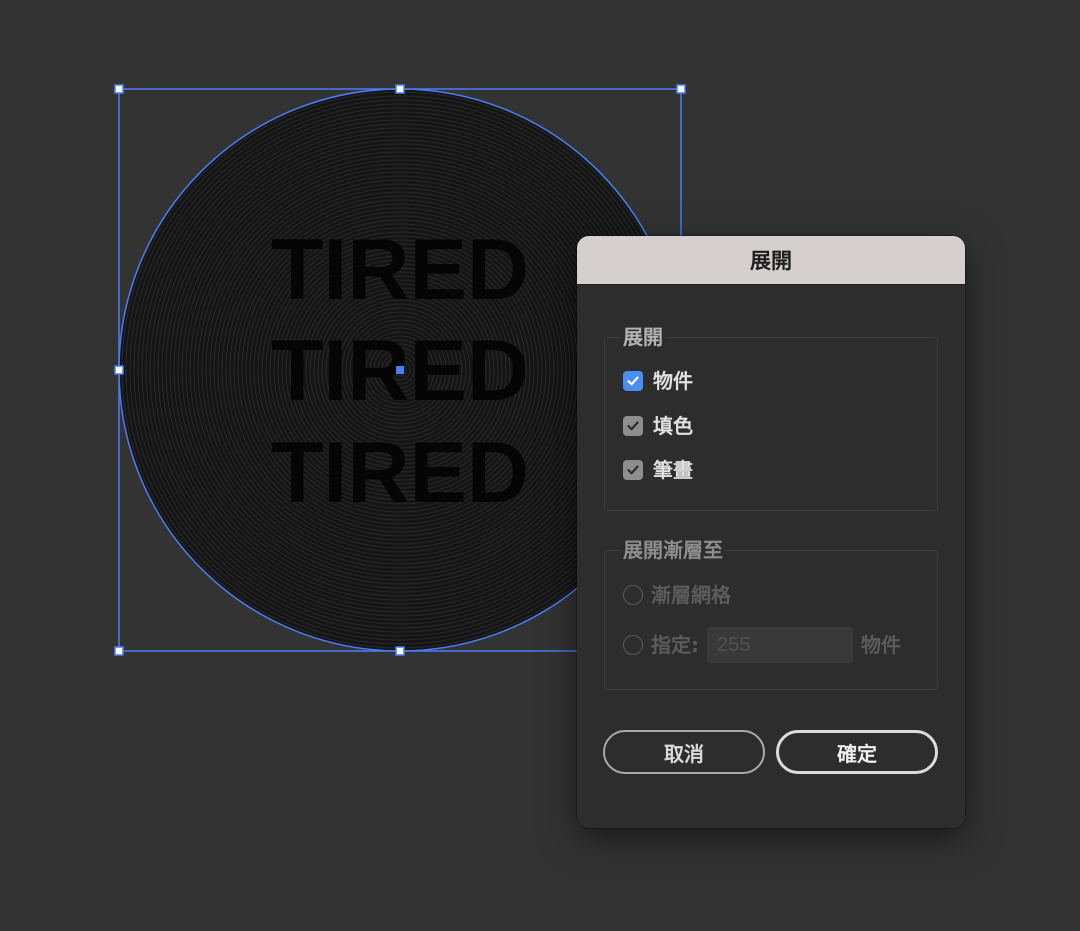 The image size is (1080, 931). I want to click on specify-radio-row: 指定: 物件, so click(762, 645).